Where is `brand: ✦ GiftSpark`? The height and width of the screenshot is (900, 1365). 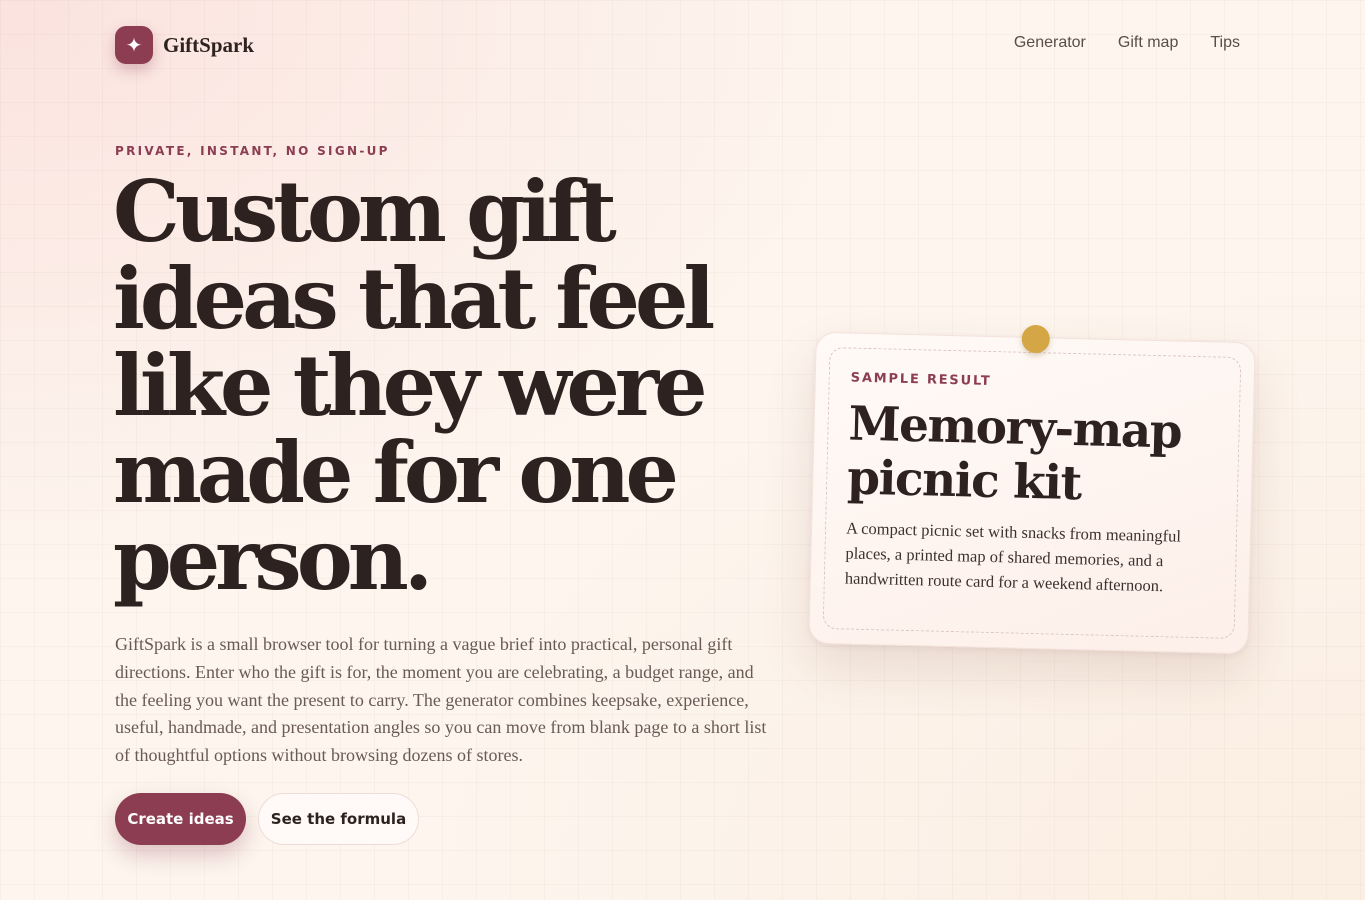 brand: ✦ GiftSpark is located at coordinates (184, 45).